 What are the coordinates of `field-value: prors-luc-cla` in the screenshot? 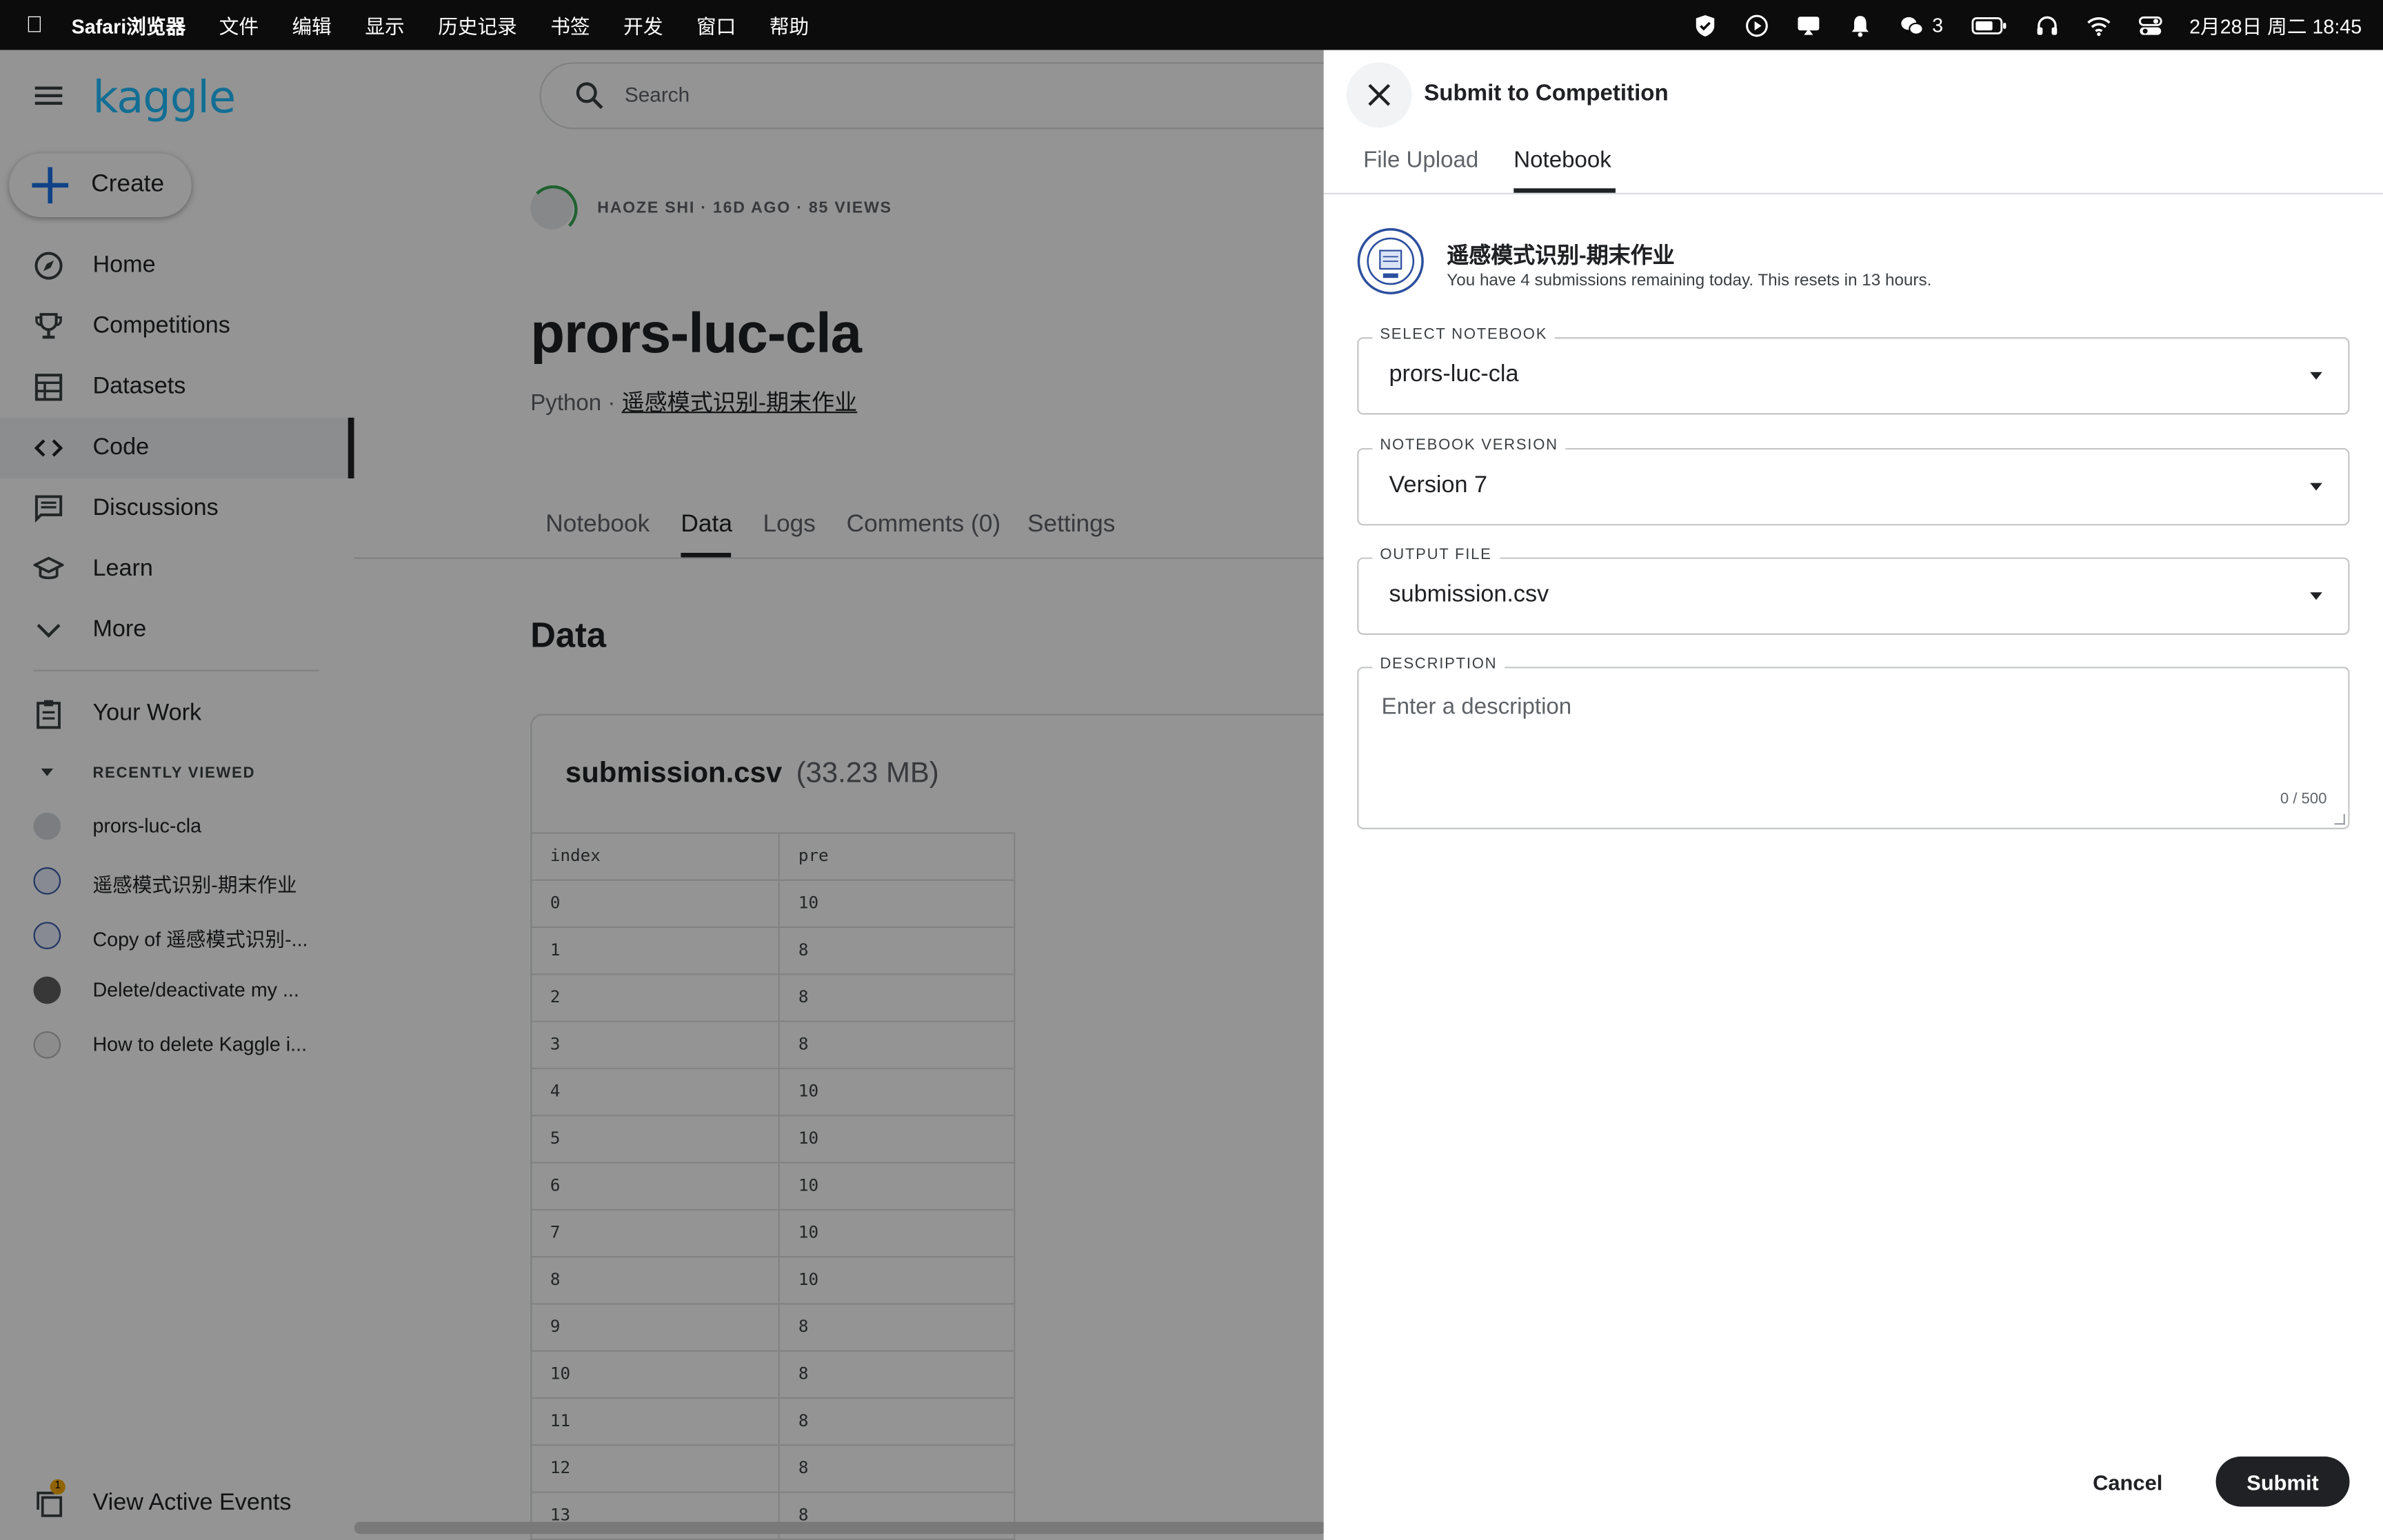 It's located at (1454, 374).